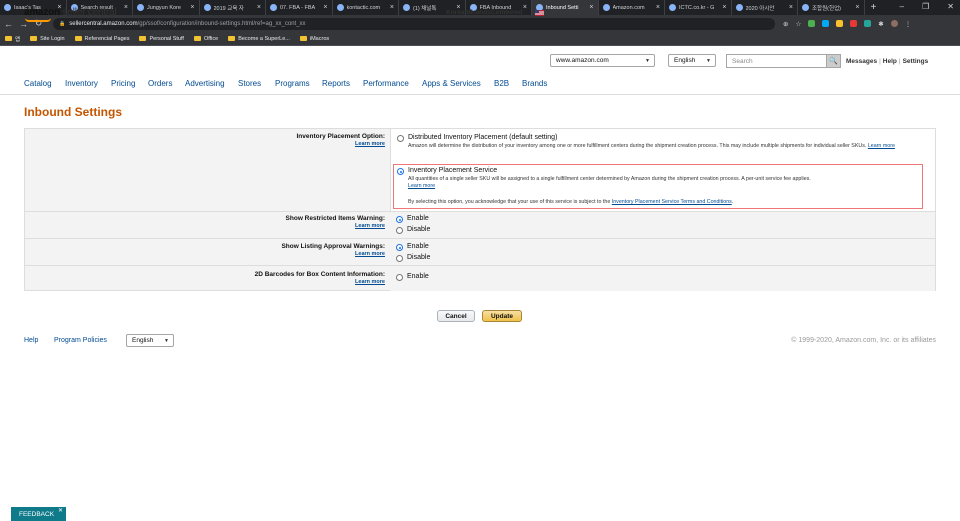  What do you see at coordinates (812, 23) in the screenshot?
I see `extension-green-icon` at bounding box center [812, 23].